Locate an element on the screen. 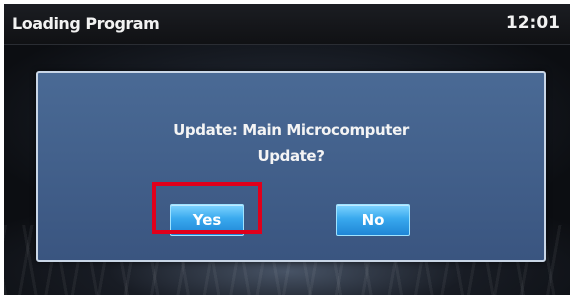  clock: 12:01 is located at coordinates (532, 23).